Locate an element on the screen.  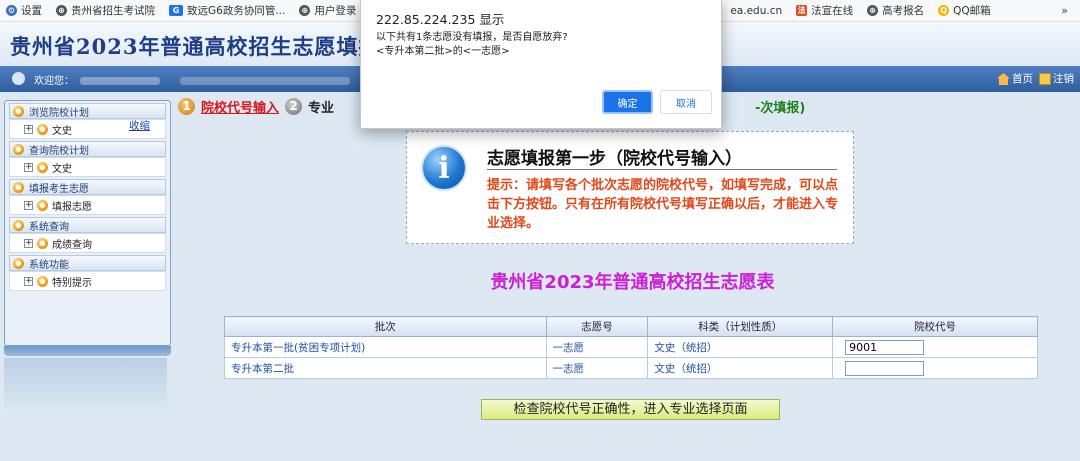
dialog-message-line-1: 以下共有1条志愿没有填报，是否自愿放弃? is located at coordinates (472, 37).